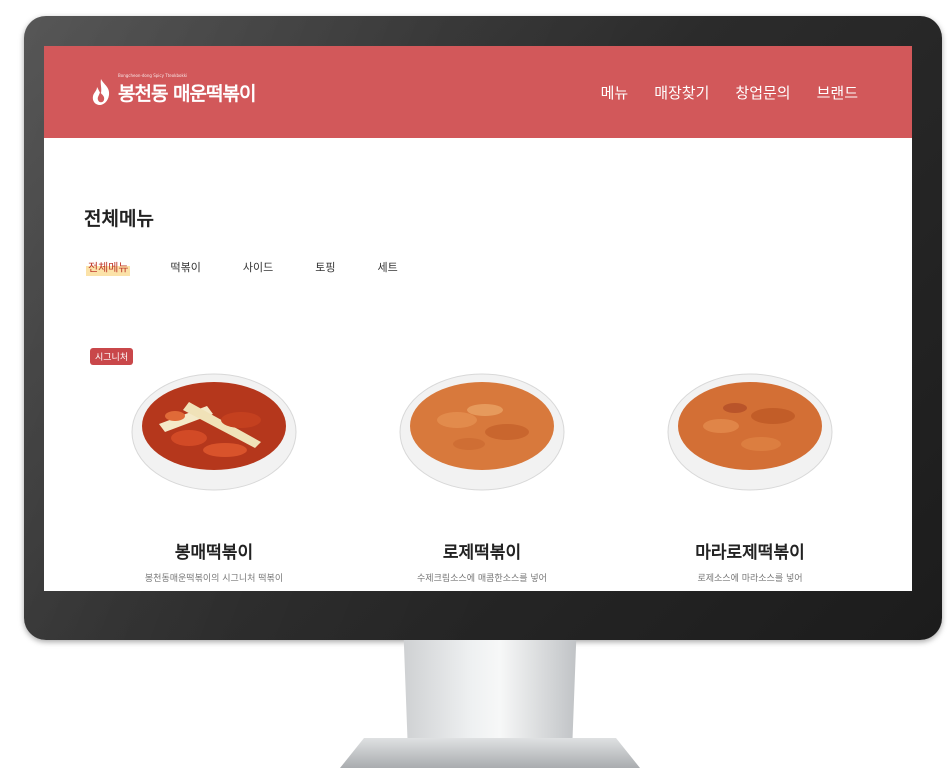 This screenshot has width=948, height=773. Describe the element at coordinates (681, 92) in the screenshot. I see `nav-item-store-finder: 매장찾기` at that location.